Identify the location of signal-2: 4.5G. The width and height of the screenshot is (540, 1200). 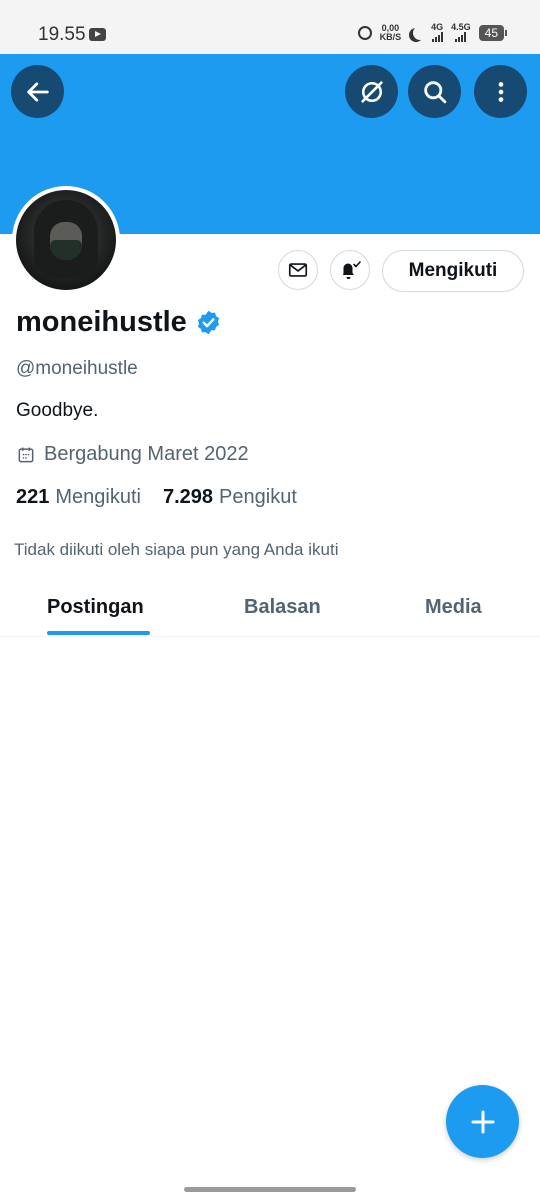
(461, 33).